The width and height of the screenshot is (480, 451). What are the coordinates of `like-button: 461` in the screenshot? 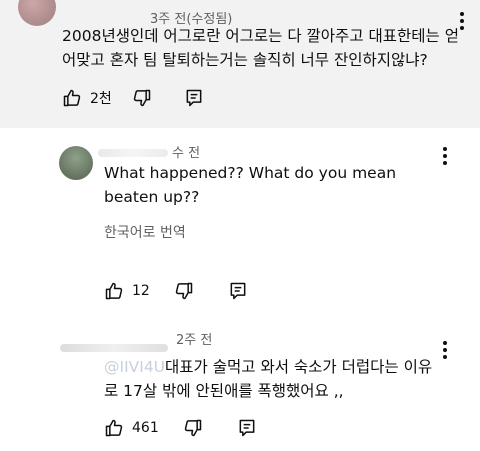 It's located at (131, 428).